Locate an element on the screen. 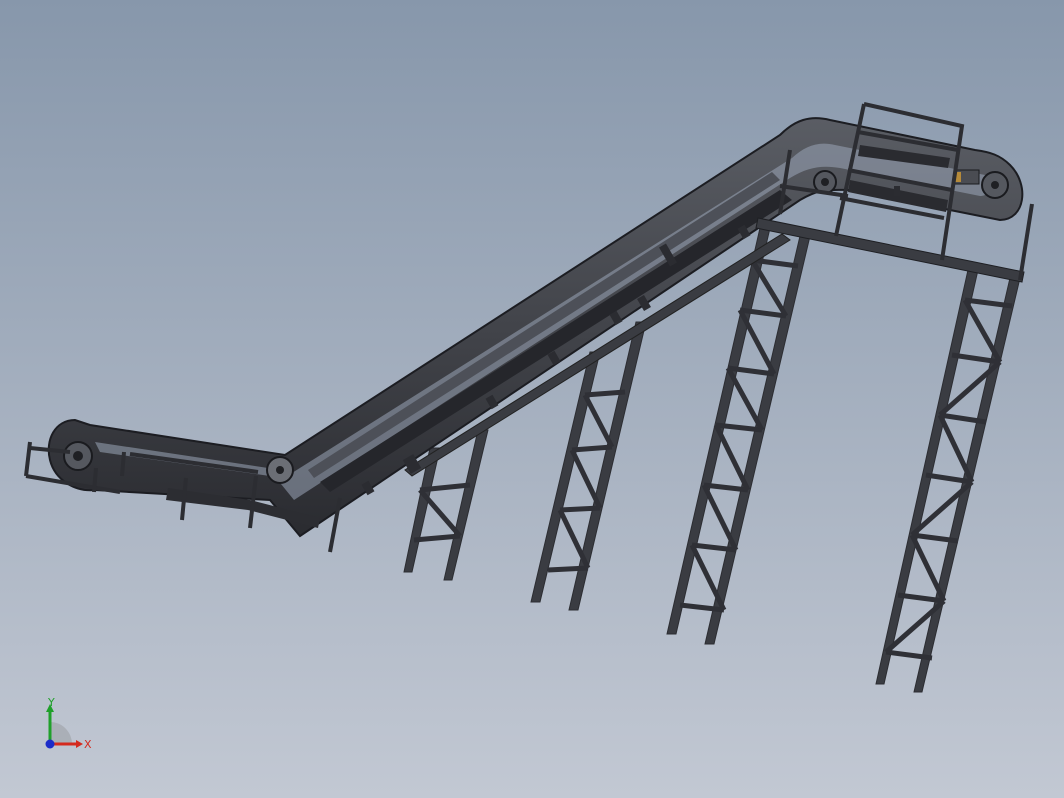 Image resolution: width=1064 pixels, height=798 pixels. triad-plane-icon is located at coordinates (61, 733).